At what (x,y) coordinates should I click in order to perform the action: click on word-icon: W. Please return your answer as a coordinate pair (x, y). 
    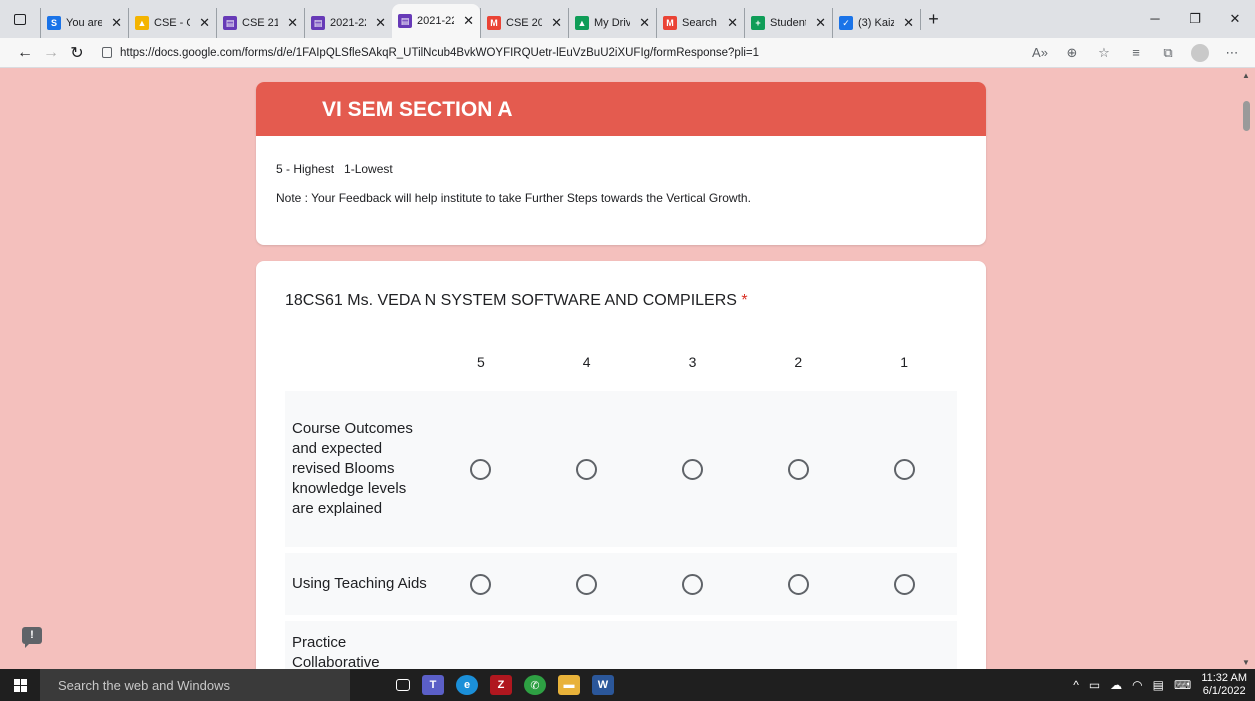
    Looking at the image, I should click on (603, 685).